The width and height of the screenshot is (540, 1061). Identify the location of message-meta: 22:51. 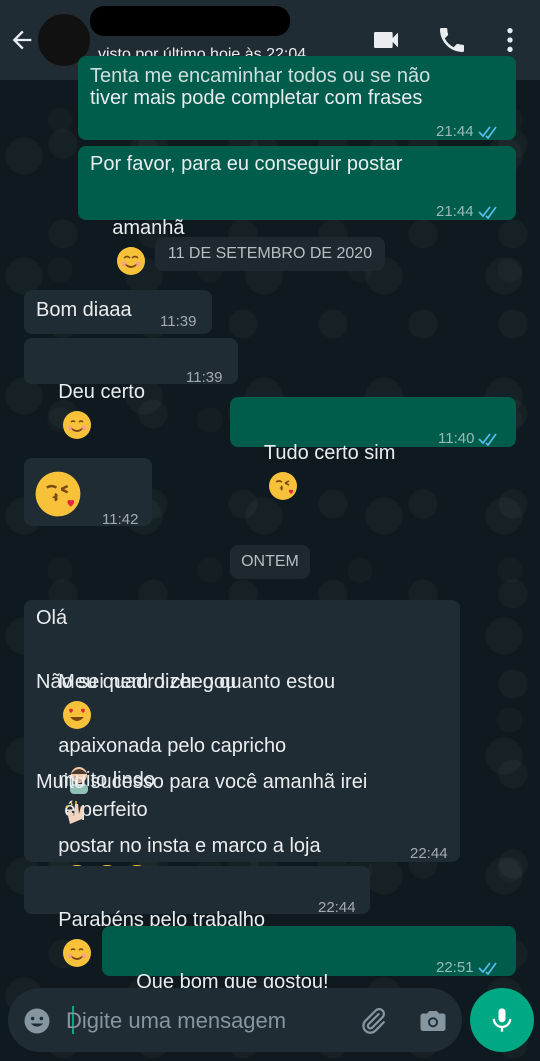
(468, 968).